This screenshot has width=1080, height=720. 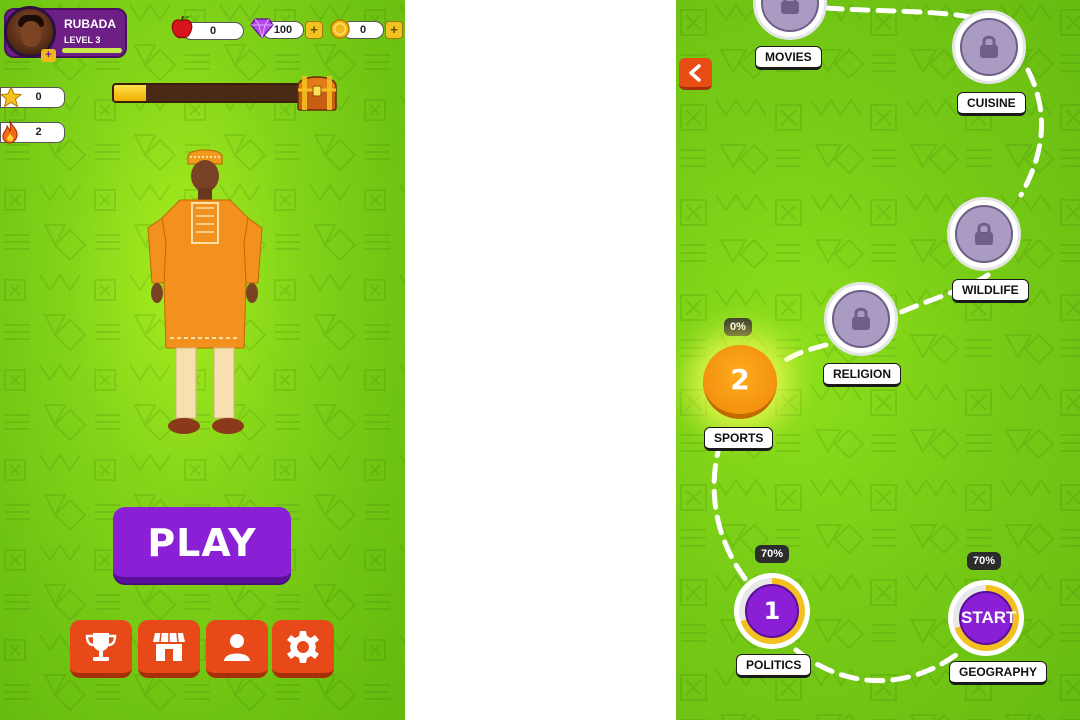 I want to click on chest-progress-fill, so click(x=130, y=93).